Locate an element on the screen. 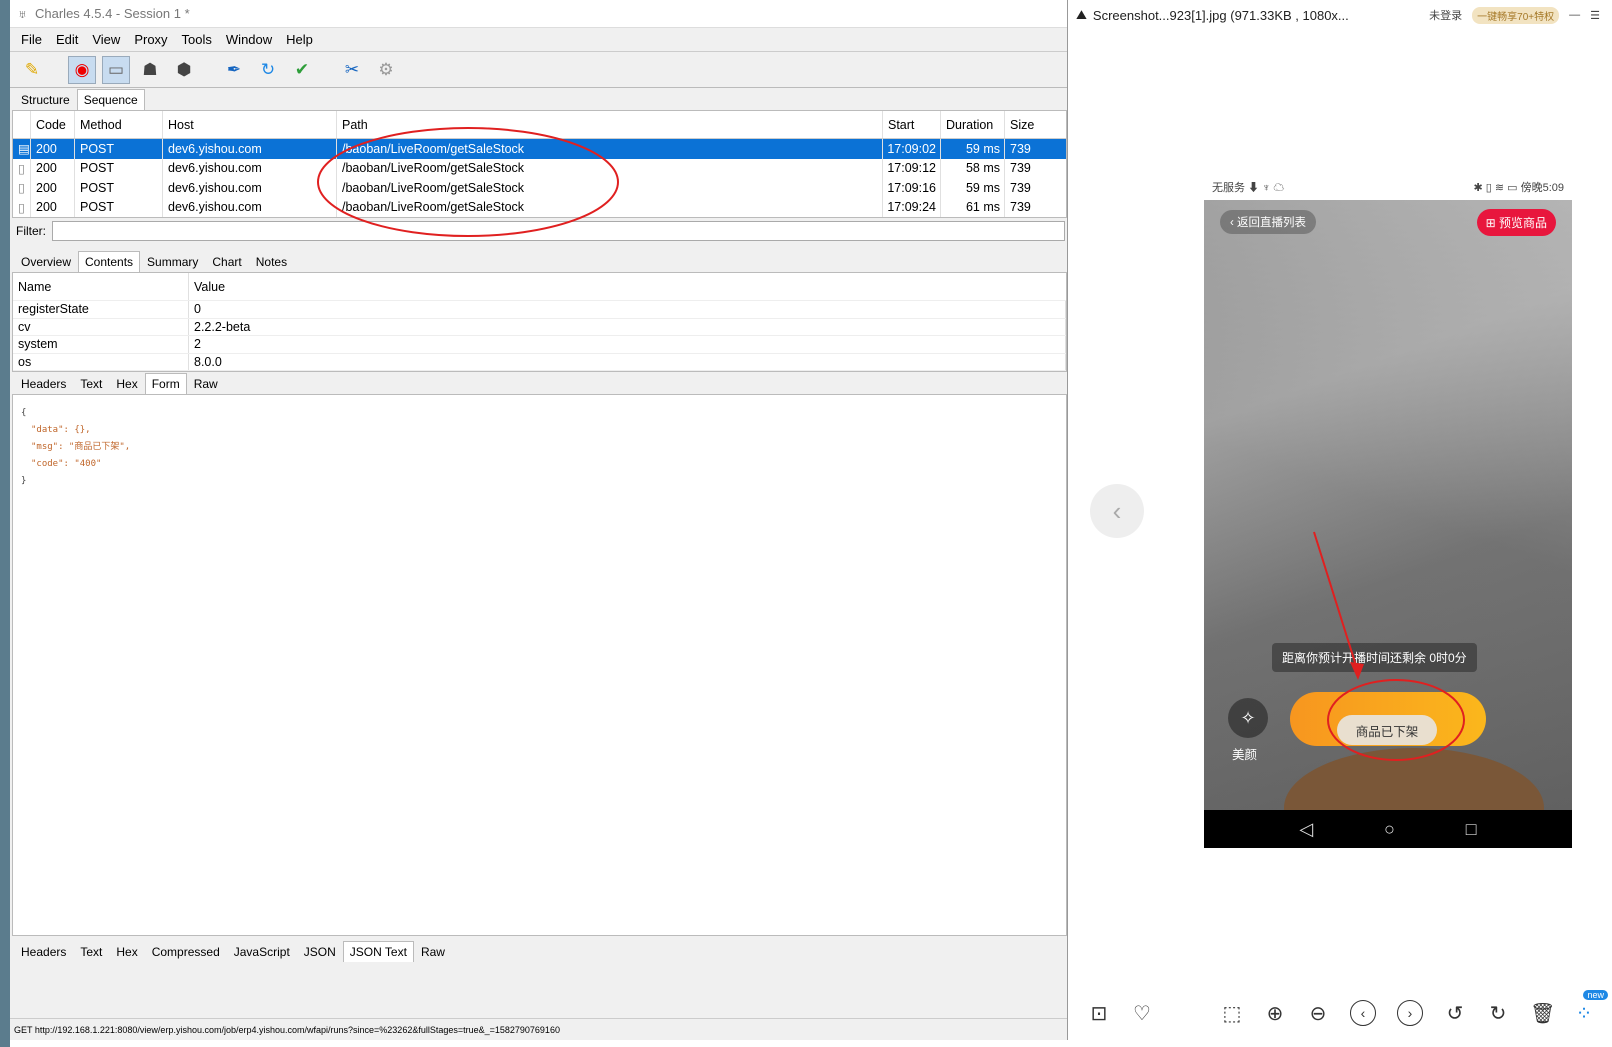 The height and width of the screenshot is (1047, 1612). menu-window: Window is located at coordinates (249, 39).